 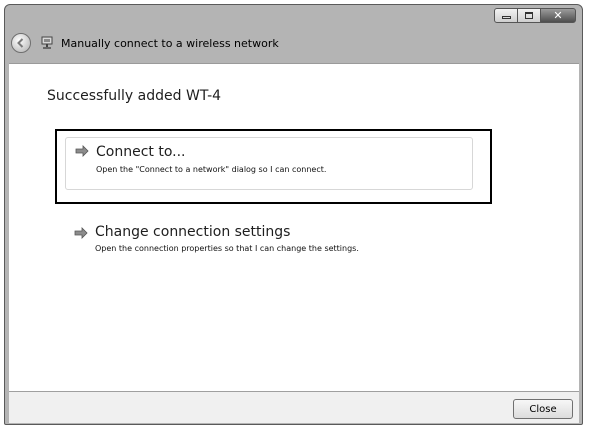 I want to click on wizard-title: Manually connect to a wireless network, so click(x=170, y=43).